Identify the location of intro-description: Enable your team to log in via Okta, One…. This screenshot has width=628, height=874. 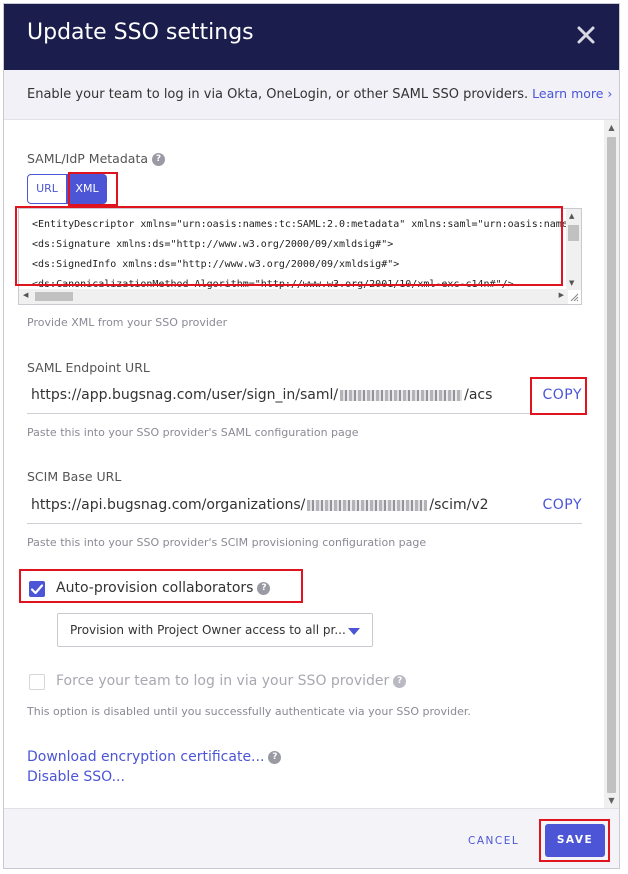
(278, 94).